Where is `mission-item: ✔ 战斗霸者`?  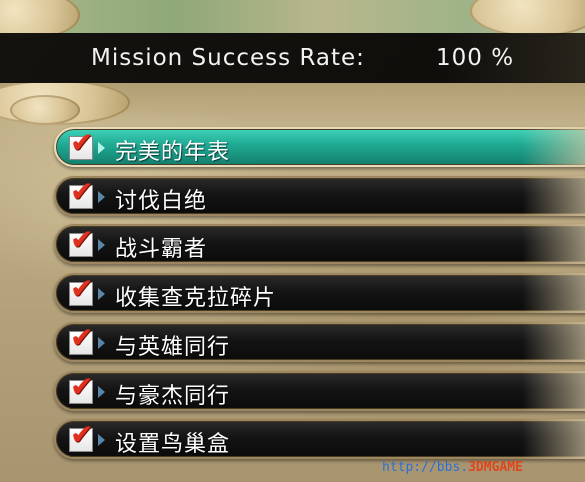
mission-item: ✔ 战斗霸者 is located at coordinates (319, 244).